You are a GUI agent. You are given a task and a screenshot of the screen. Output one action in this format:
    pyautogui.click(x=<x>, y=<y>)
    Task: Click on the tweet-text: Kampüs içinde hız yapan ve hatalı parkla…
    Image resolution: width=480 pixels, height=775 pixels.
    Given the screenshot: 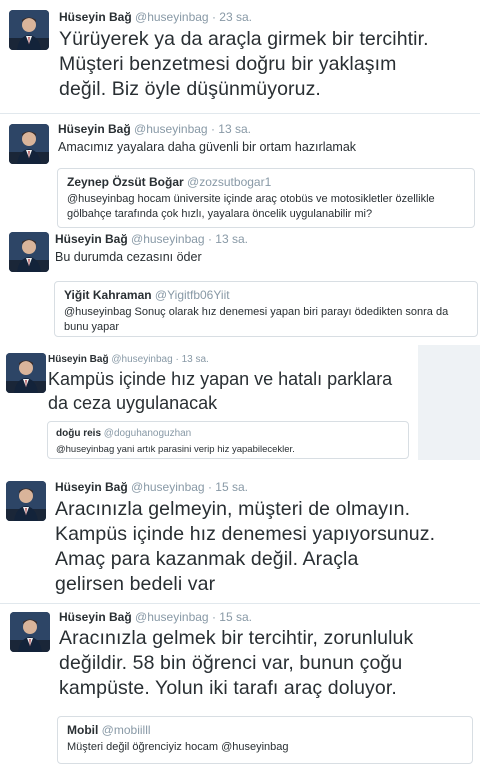 What is the action you would take?
    pyautogui.click(x=220, y=391)
    